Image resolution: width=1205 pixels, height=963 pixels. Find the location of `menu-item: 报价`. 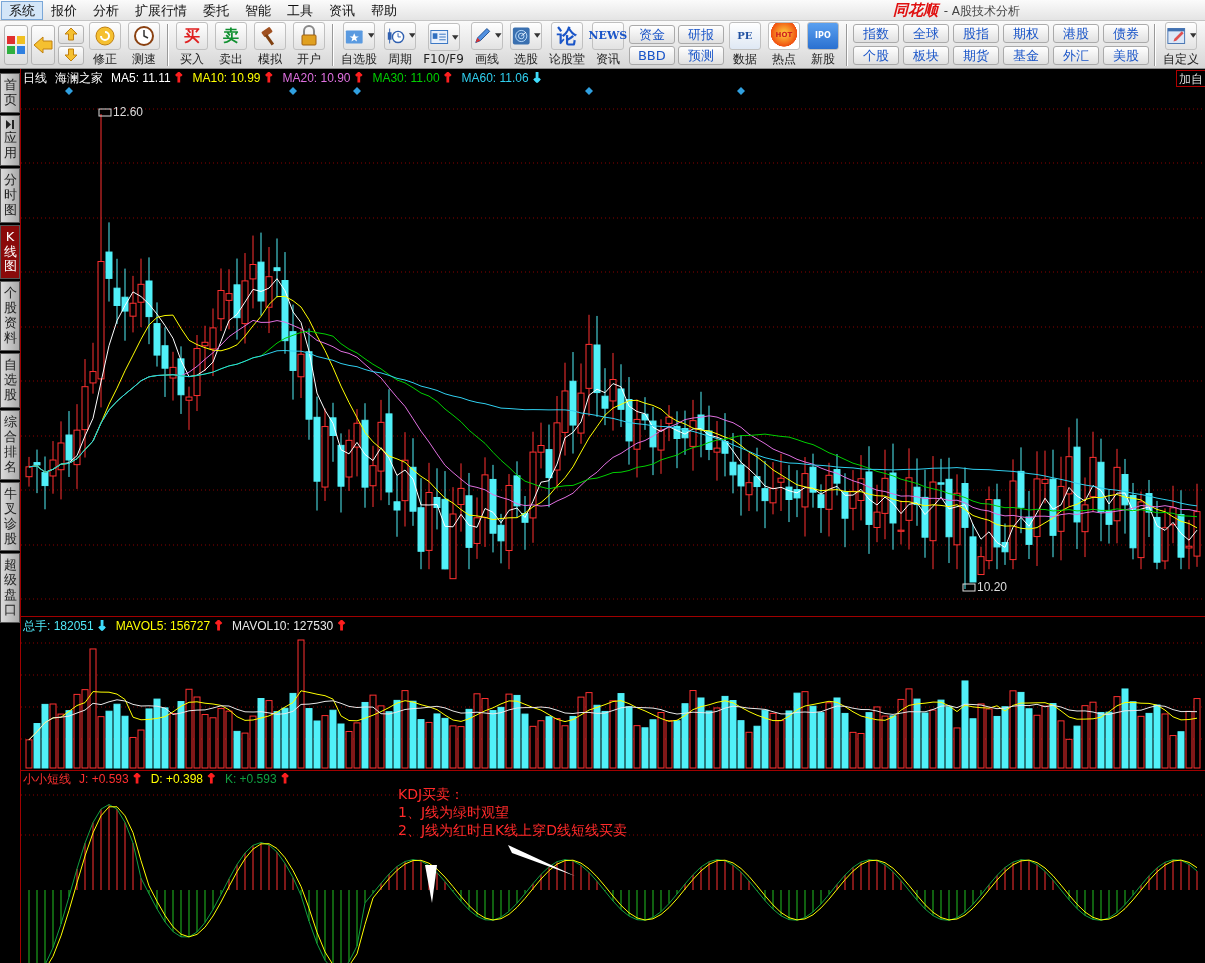

menu-item: 报价 is located at coordinates (64, 10).